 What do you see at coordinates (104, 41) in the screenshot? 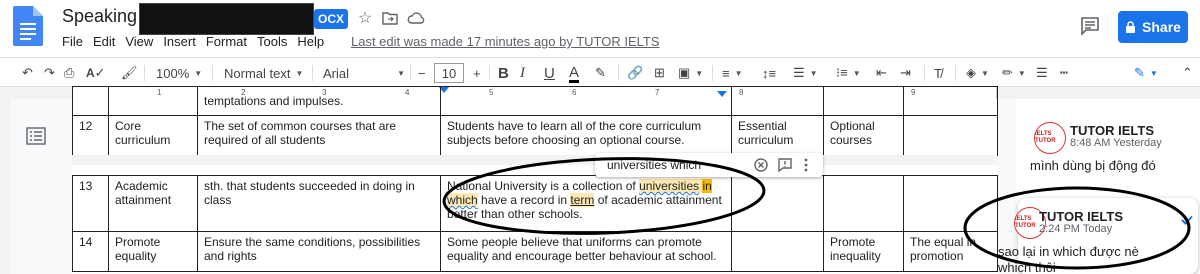
I see `menu-edit: Edit` at bounding box center [104, 41].